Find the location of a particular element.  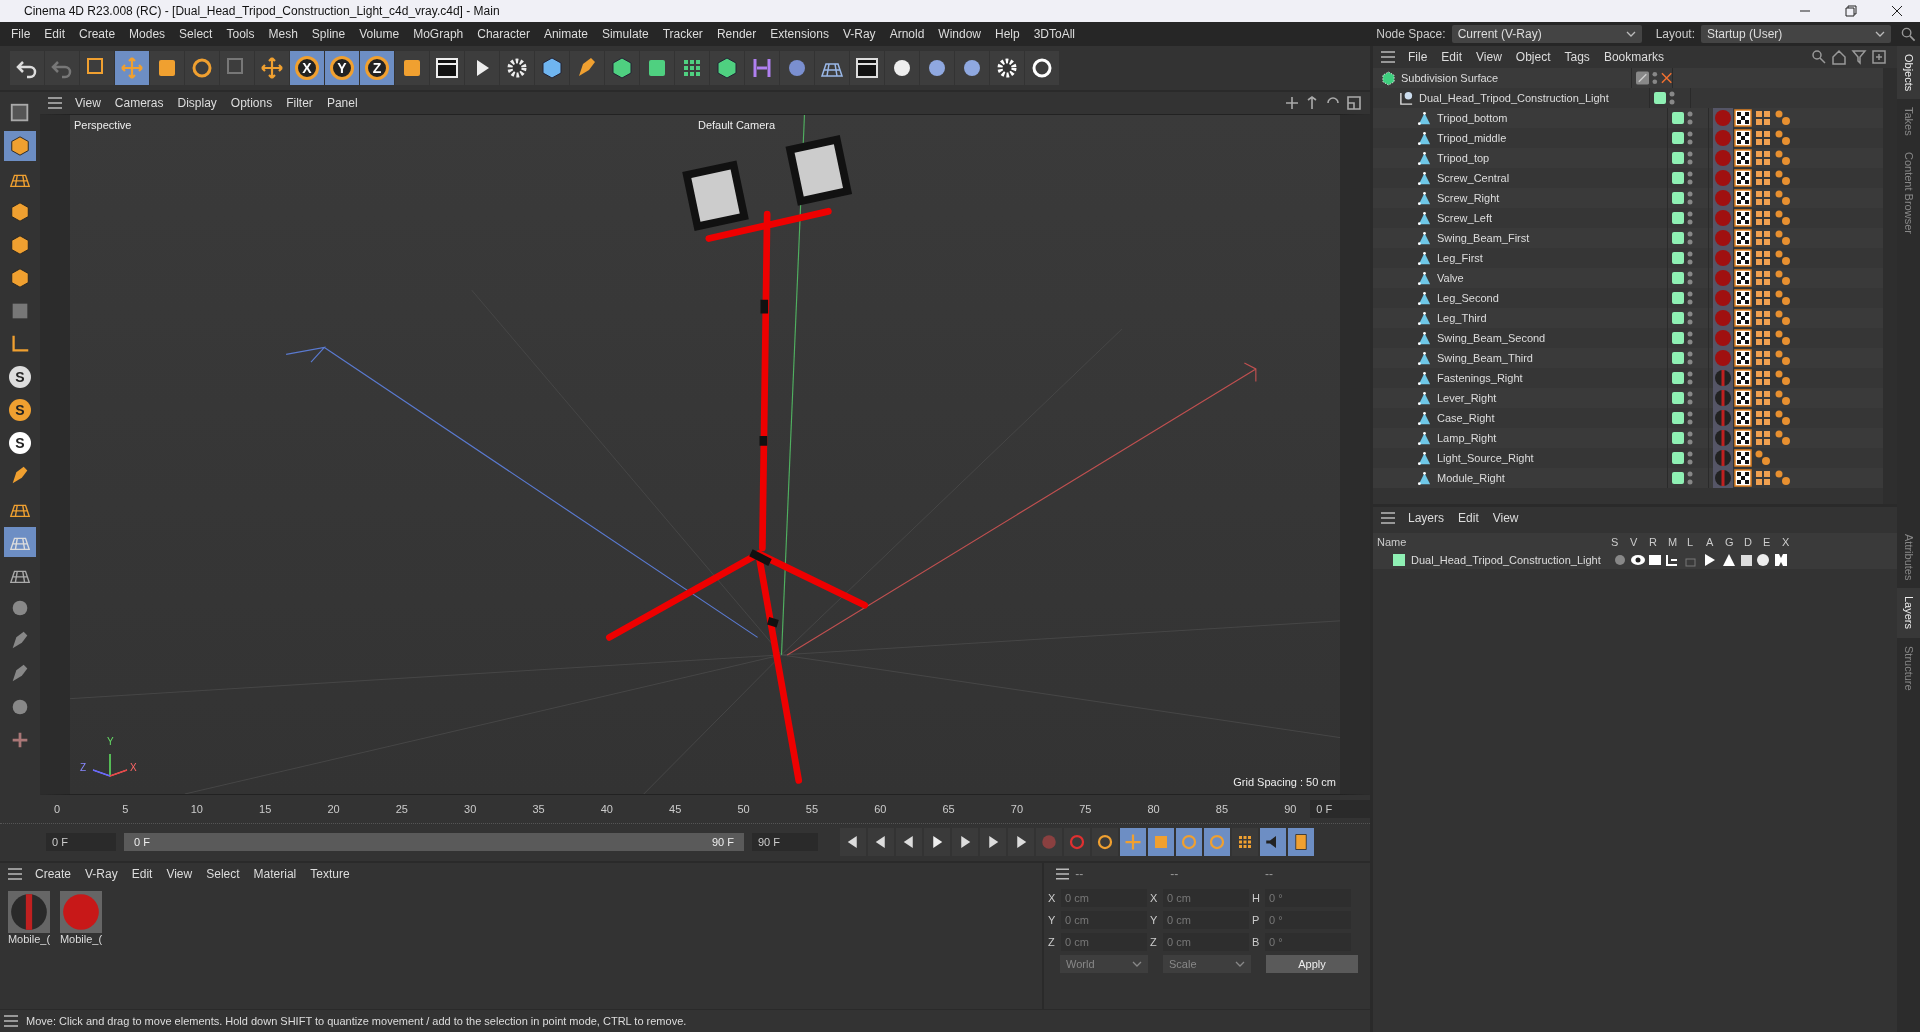

menu-item: Tracker is located at coordinates (682, 34).